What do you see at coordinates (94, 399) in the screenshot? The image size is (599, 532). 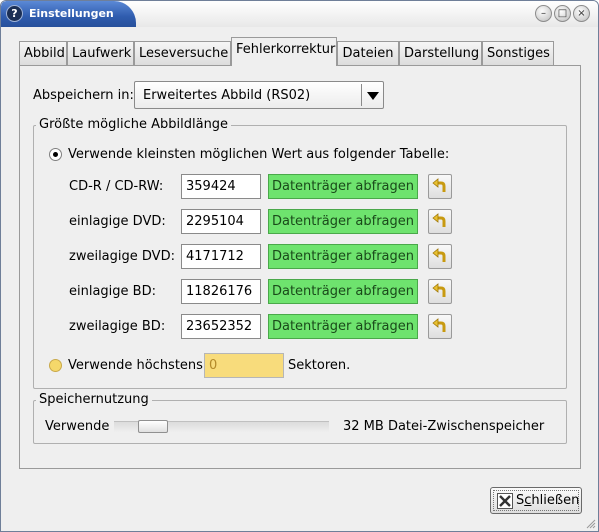 I see `memory-group-title: Speichernutzung` at bounding box center [94, 399].